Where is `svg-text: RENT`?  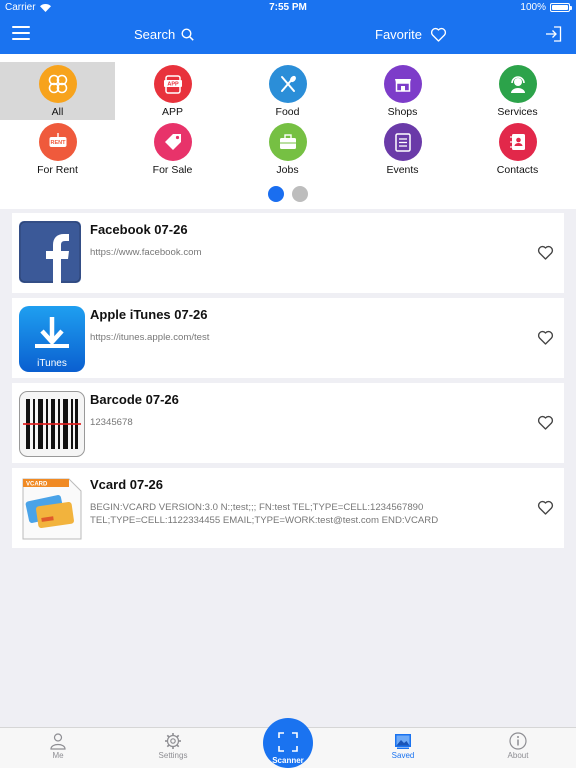 svg-text: RENT is located at coordinates (58, 143).